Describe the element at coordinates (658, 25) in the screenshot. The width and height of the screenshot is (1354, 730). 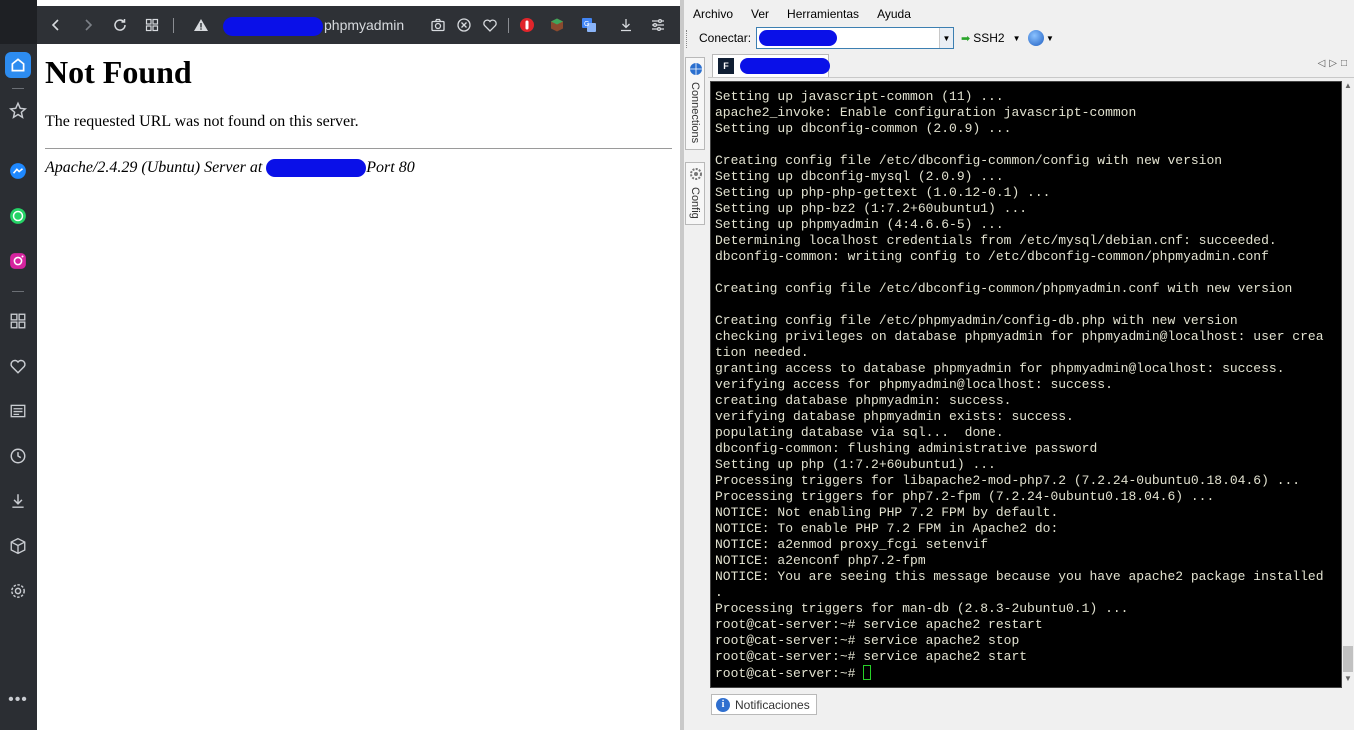
I see `easy-setup-icon` at that location.